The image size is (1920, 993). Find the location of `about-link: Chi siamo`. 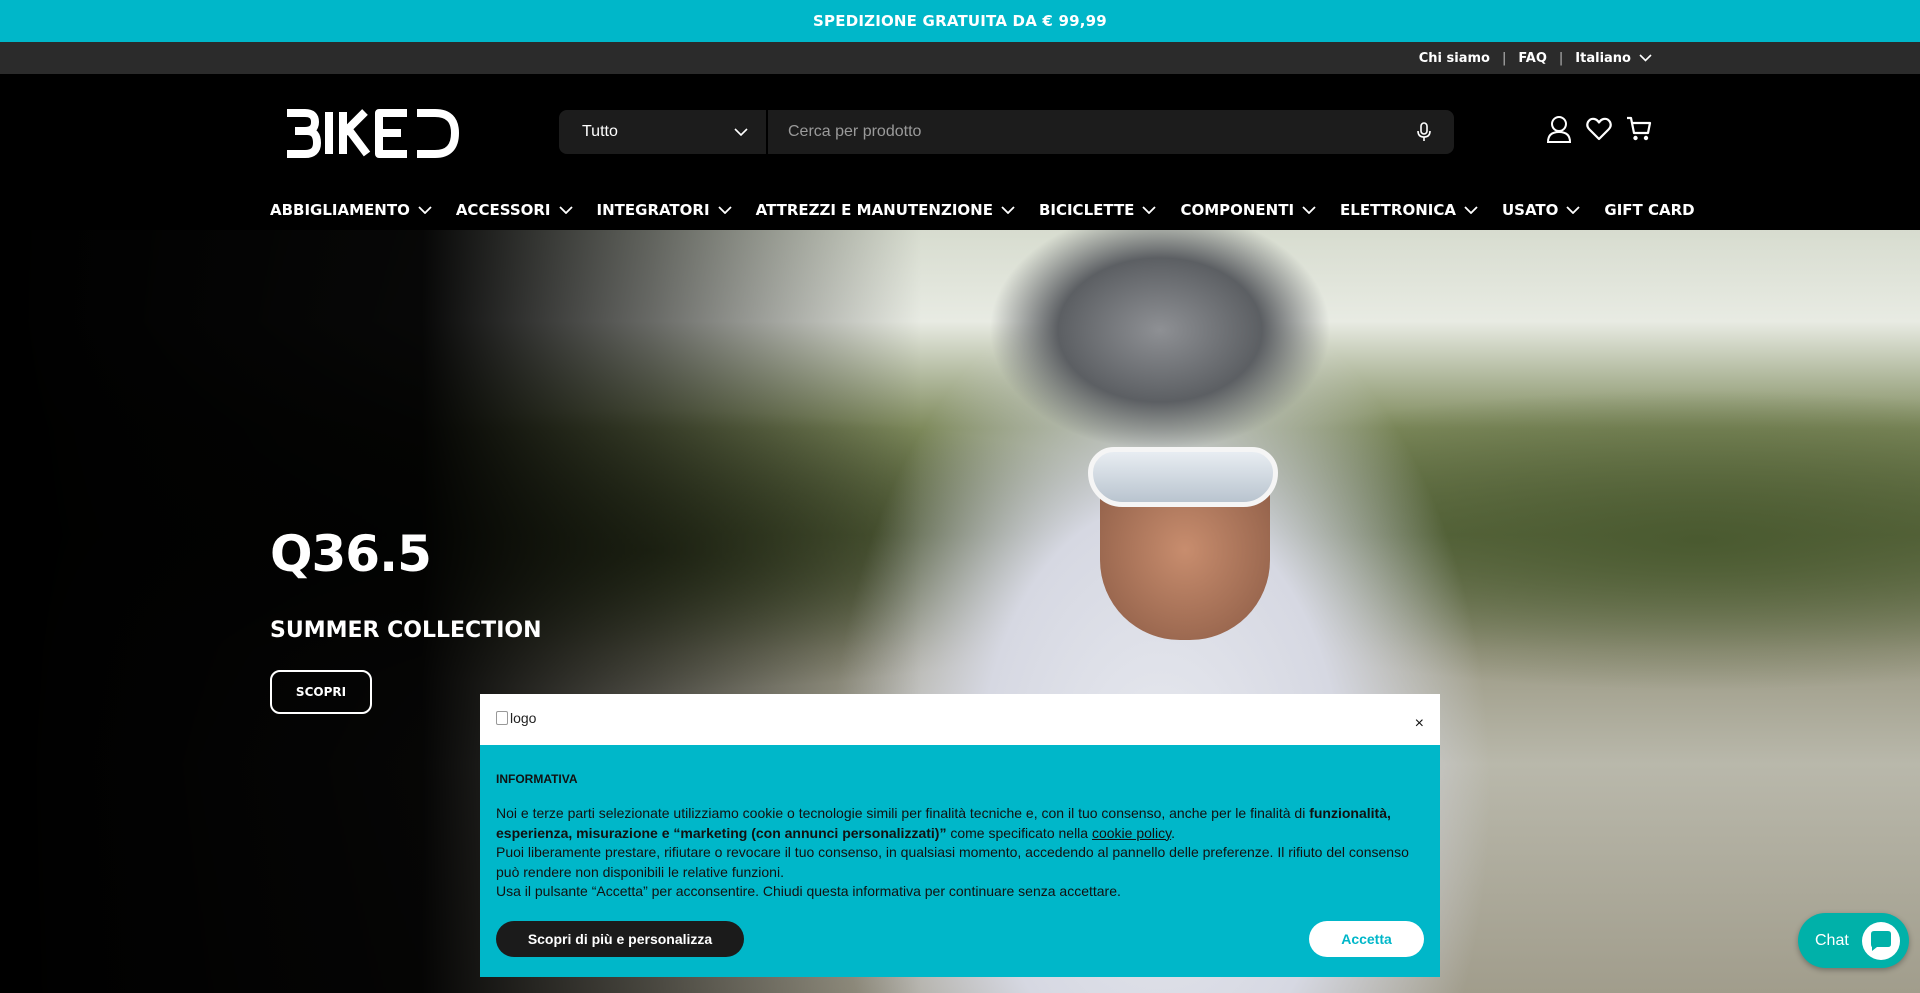

about-link: Chi siamo is located at coordinates (1454, 58).